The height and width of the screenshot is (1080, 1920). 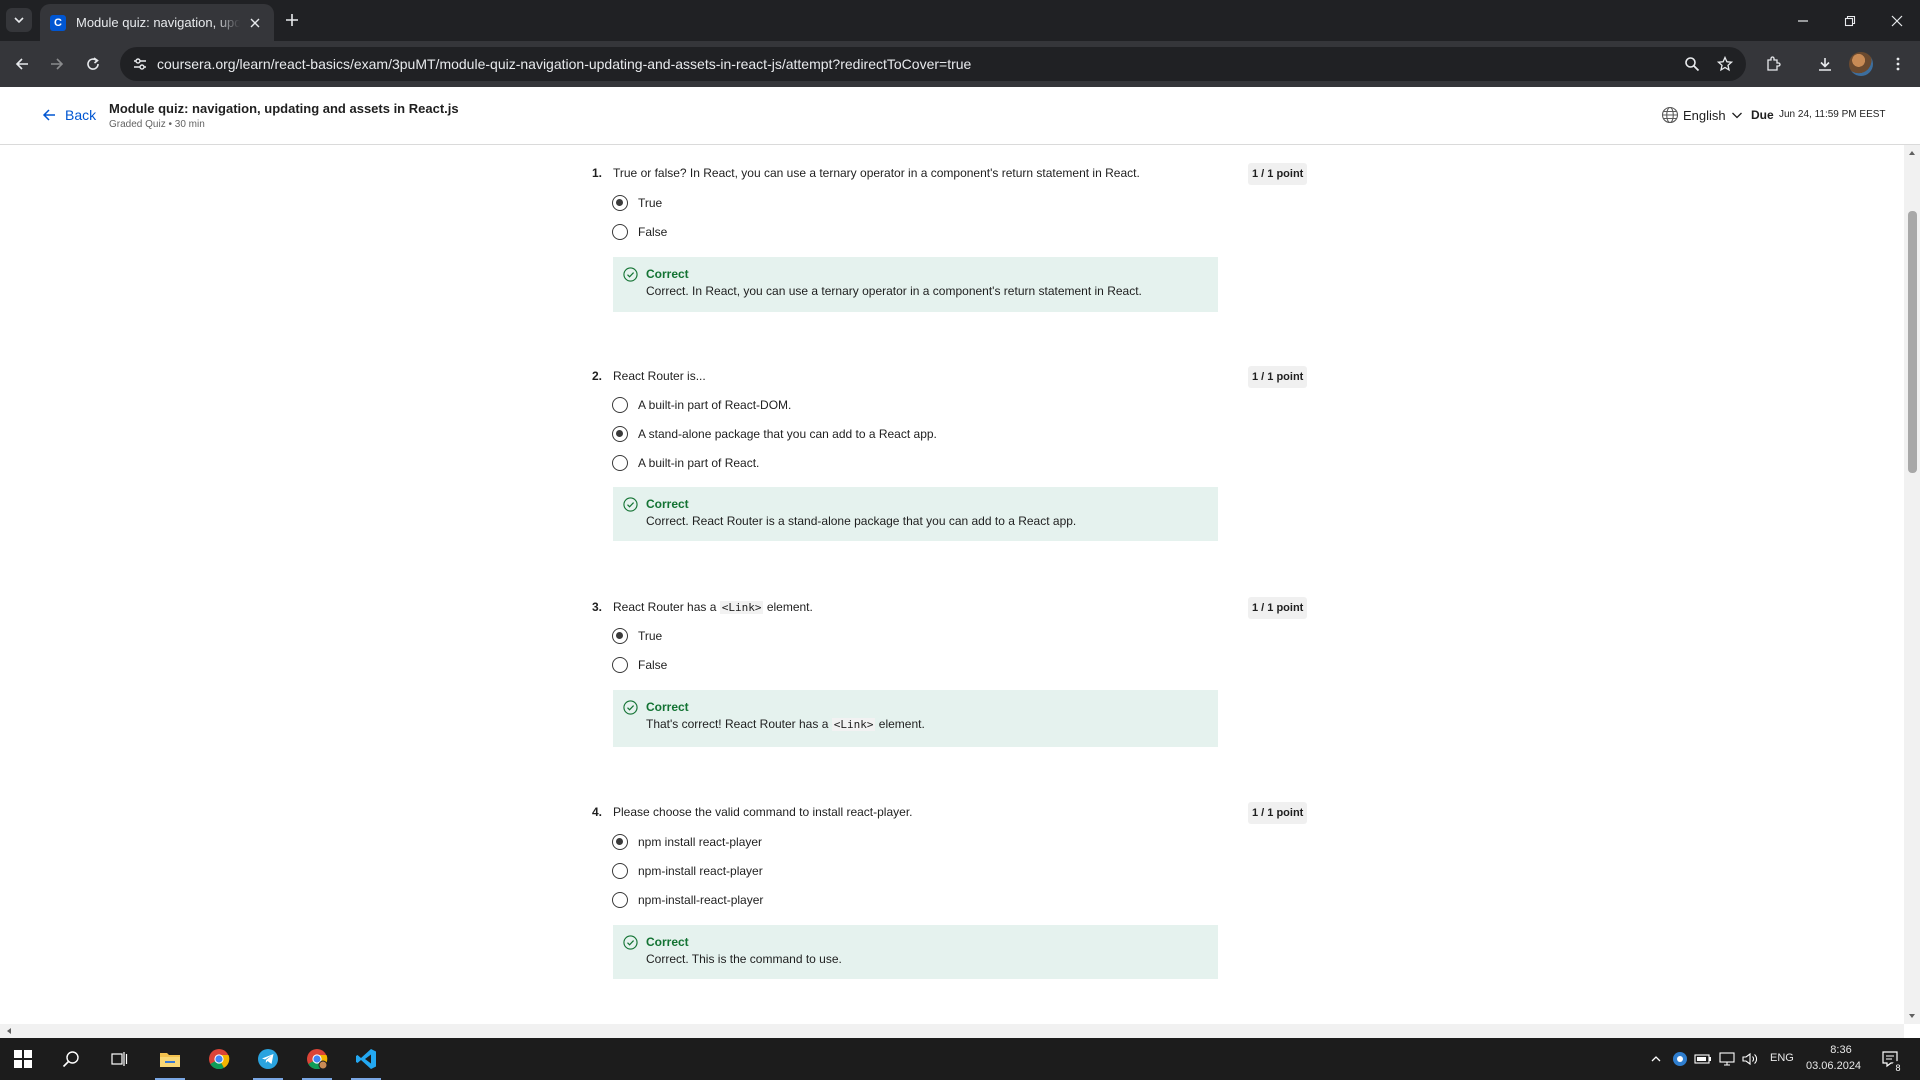 I want to click on search-icon, so click(x=70, y=1059).